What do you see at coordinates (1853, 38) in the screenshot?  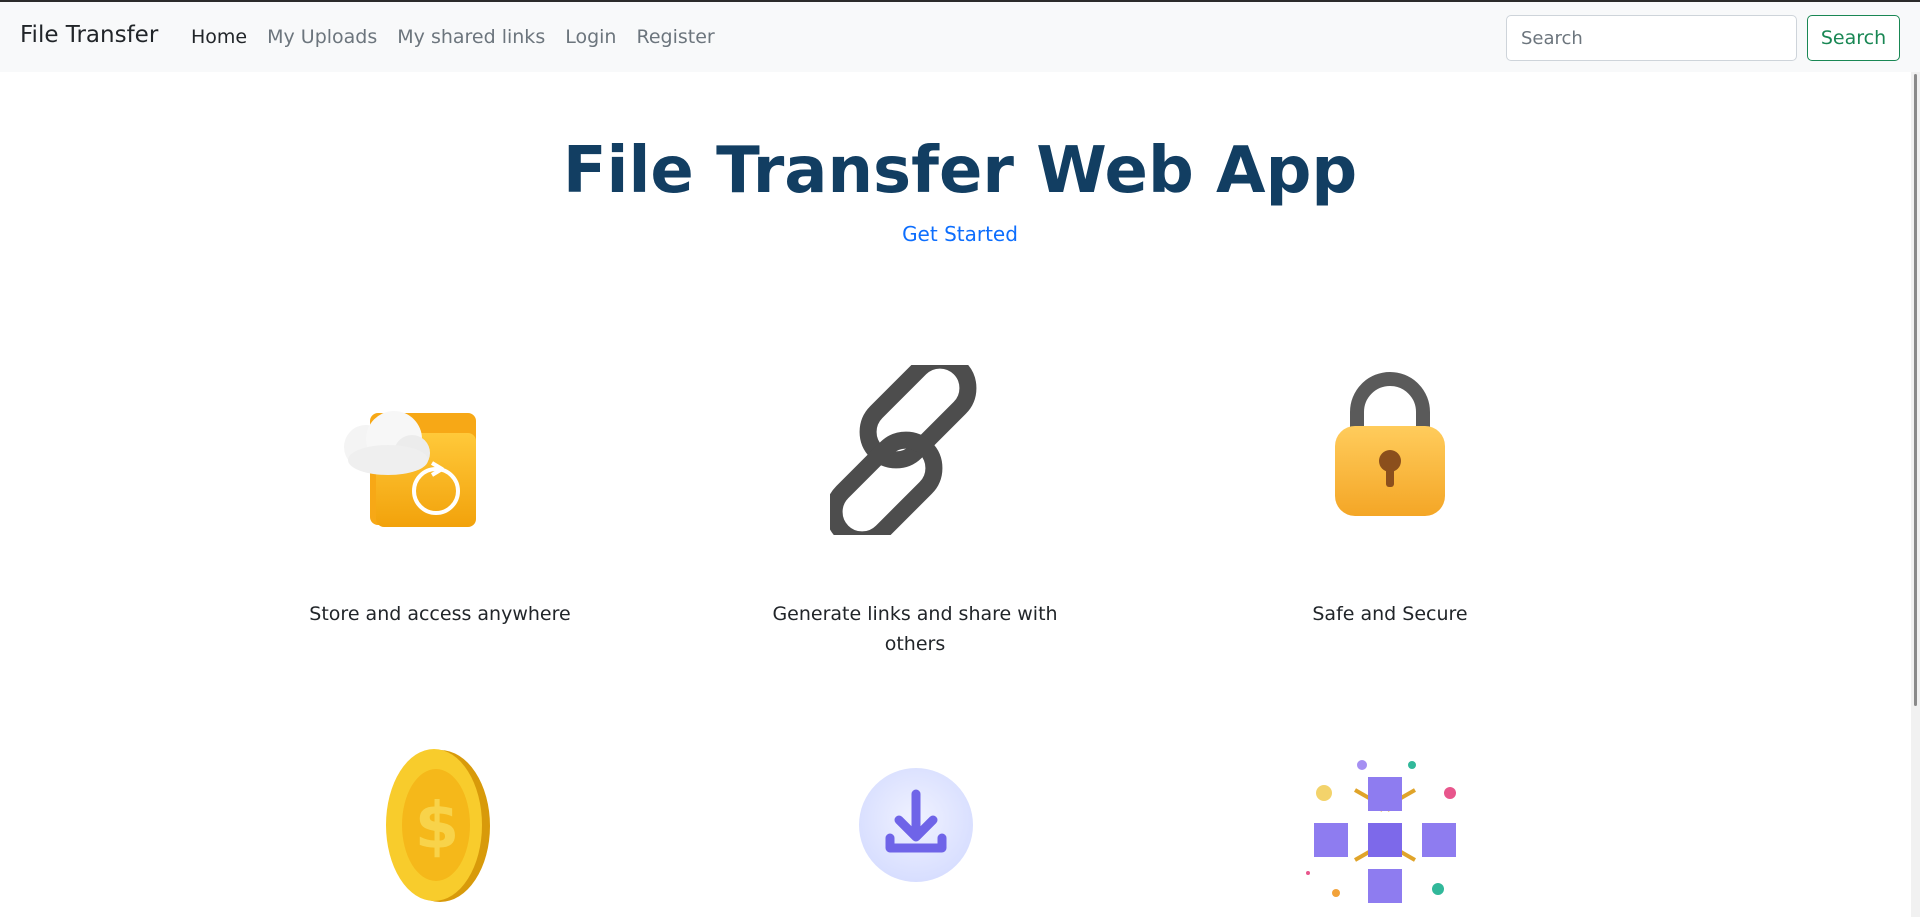 I see `search-button: Search` at bounding box center [1853, 38].